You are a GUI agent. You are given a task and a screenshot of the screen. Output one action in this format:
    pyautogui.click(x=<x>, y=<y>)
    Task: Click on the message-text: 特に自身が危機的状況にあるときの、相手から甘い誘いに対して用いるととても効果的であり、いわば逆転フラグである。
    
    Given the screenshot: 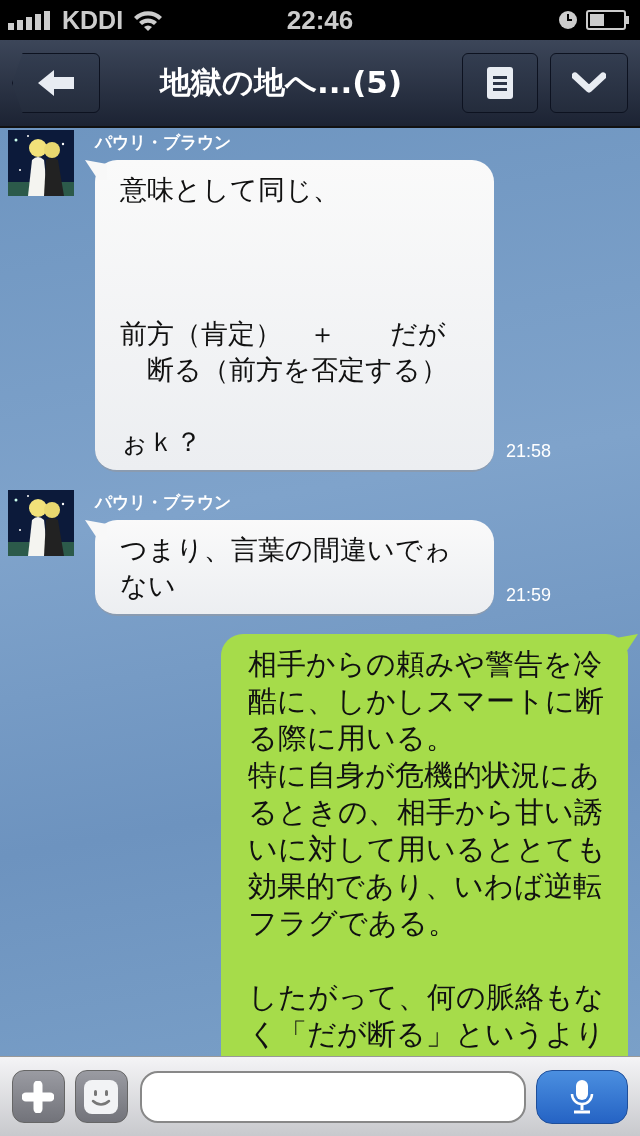 What is the action you would take?
    pyautogui.click(x=427, y=849)
    